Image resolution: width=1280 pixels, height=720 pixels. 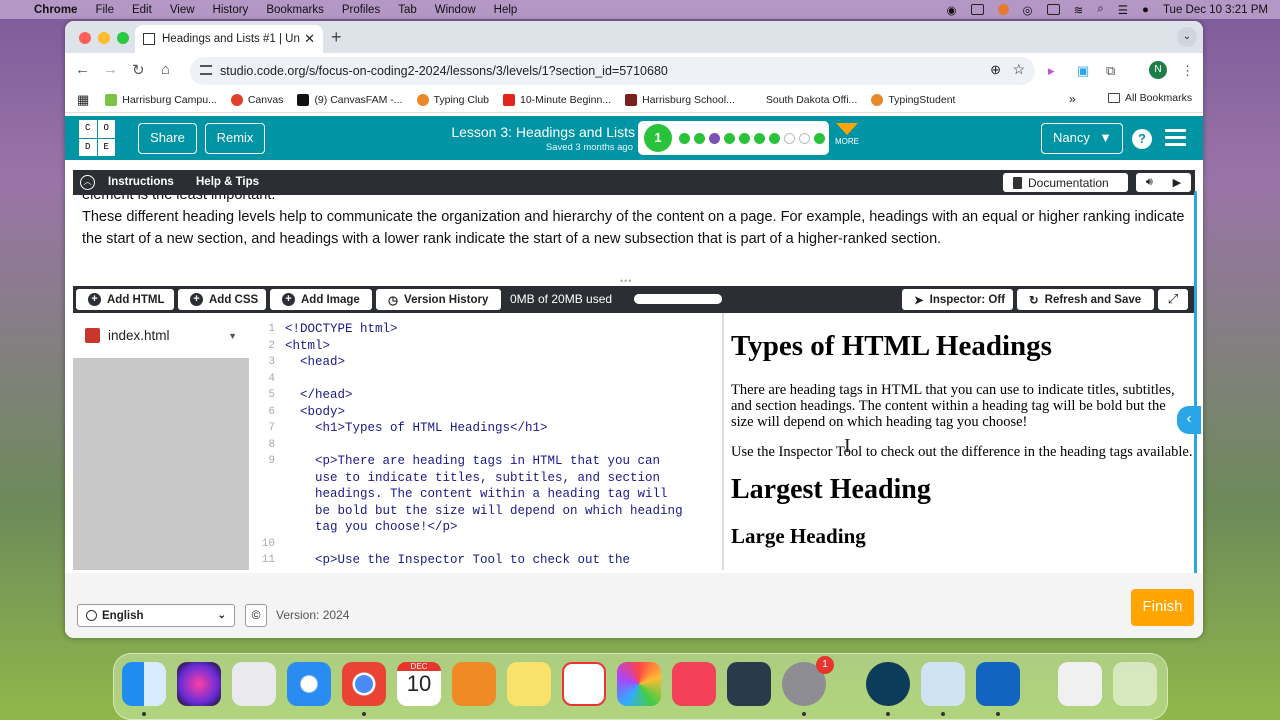 What do you see at coordinates (1028, 10) in the screenshot?
I see `airdrop-icon: ◎` at bounding box center [1028, 10].